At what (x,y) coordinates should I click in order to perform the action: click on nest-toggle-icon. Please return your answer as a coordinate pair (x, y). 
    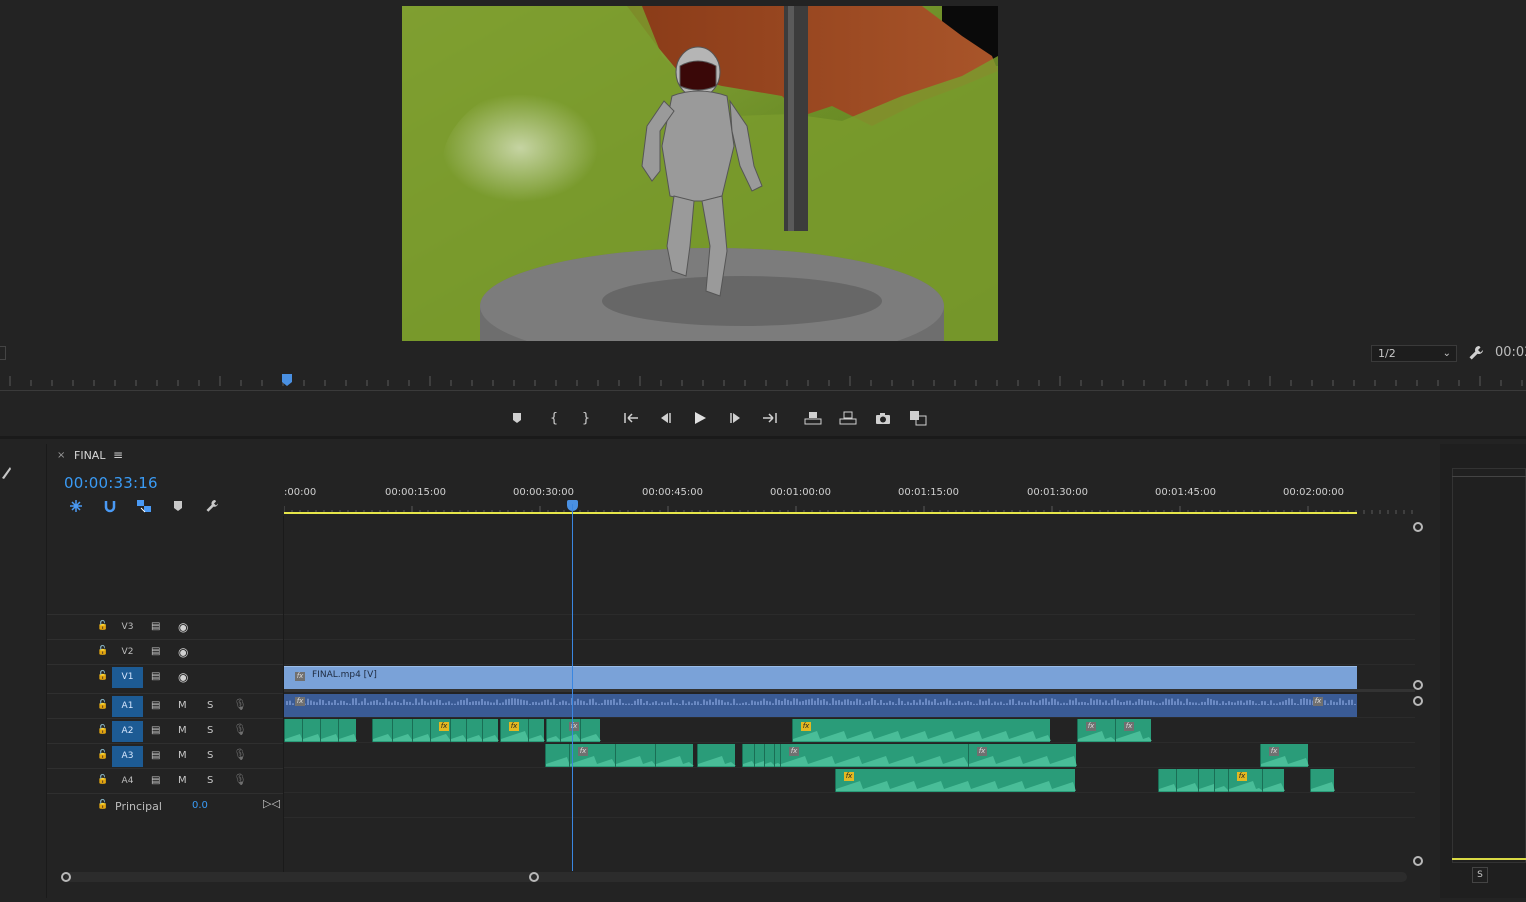
    Looking at the image, I should click on (76, 506).